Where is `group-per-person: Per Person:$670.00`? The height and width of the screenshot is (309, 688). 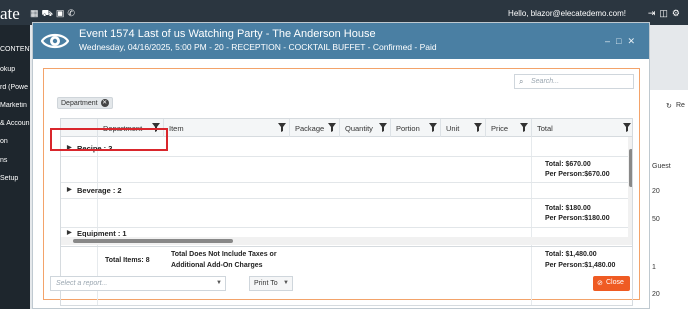 group-per-person: Per Person:$670.00 is located at coordinates (577, 174).